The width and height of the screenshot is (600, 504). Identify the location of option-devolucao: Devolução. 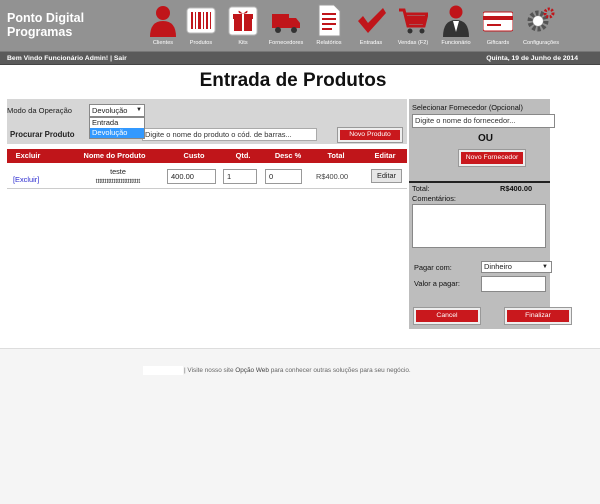
(117, 133).